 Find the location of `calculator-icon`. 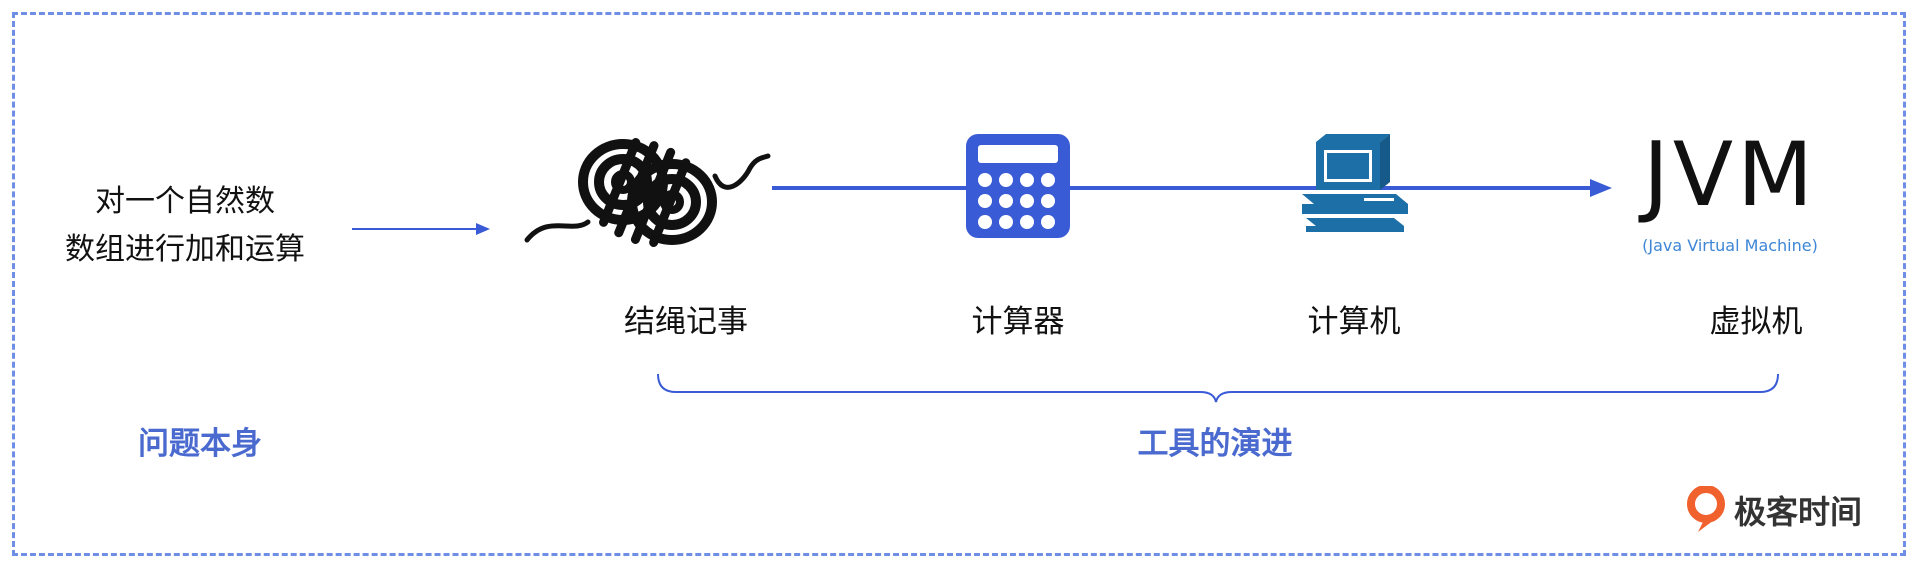

calculator-icon is located at coordinates (1018, 186).